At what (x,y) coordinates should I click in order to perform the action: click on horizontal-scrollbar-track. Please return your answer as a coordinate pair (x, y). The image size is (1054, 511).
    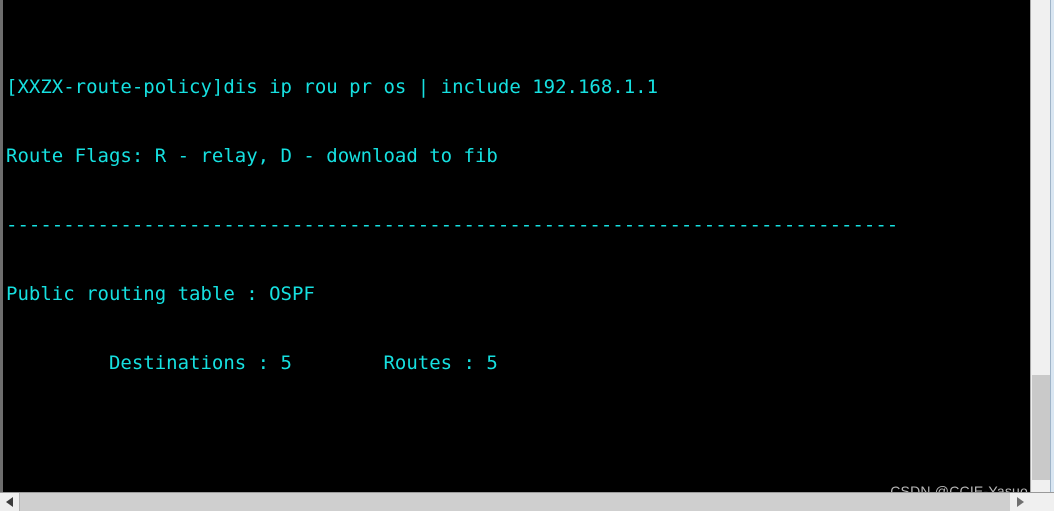
    Looking at the image, I should click on (515, 502).